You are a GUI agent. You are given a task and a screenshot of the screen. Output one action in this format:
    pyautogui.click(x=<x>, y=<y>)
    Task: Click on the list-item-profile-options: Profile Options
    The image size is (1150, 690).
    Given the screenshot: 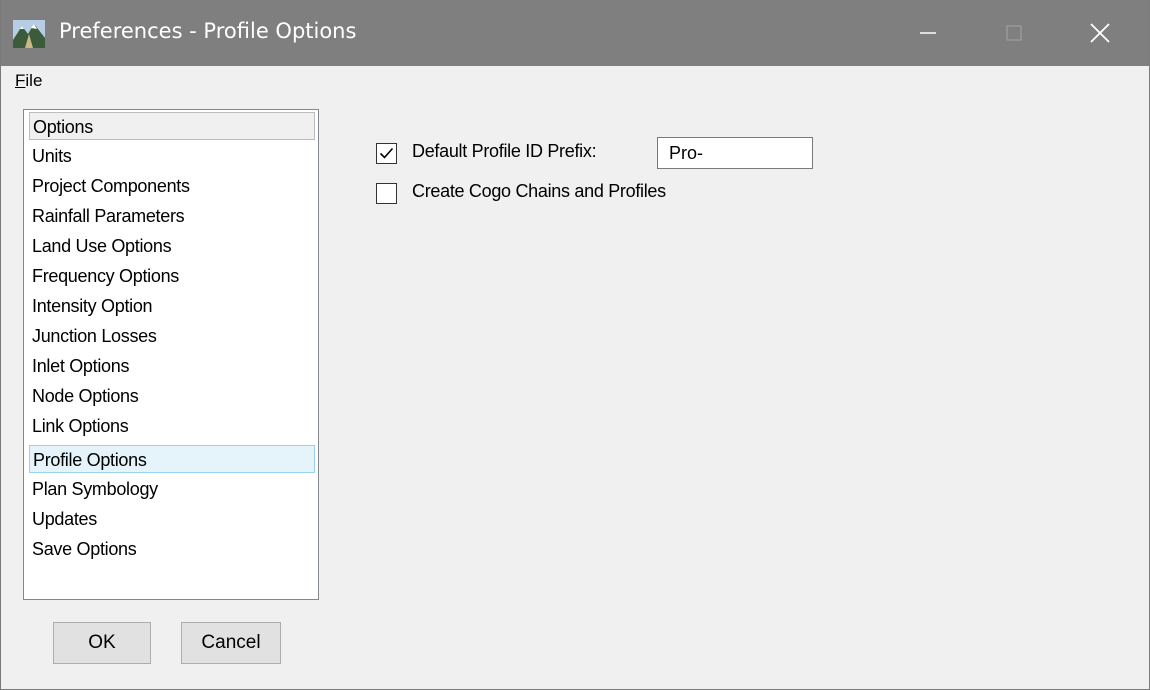 What is the action you would take?
    pyautogui.click(x=172, y=459)
    